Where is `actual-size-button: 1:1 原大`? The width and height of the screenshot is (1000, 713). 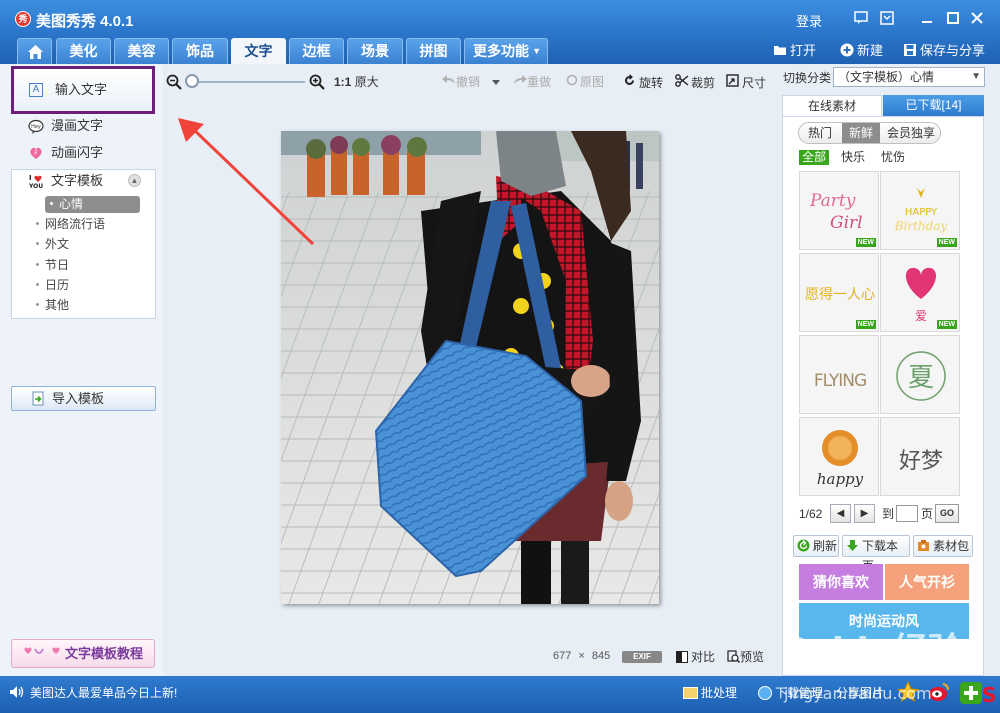
actual-size-button: 1:1 原大 is located at coordinates (356, 82).